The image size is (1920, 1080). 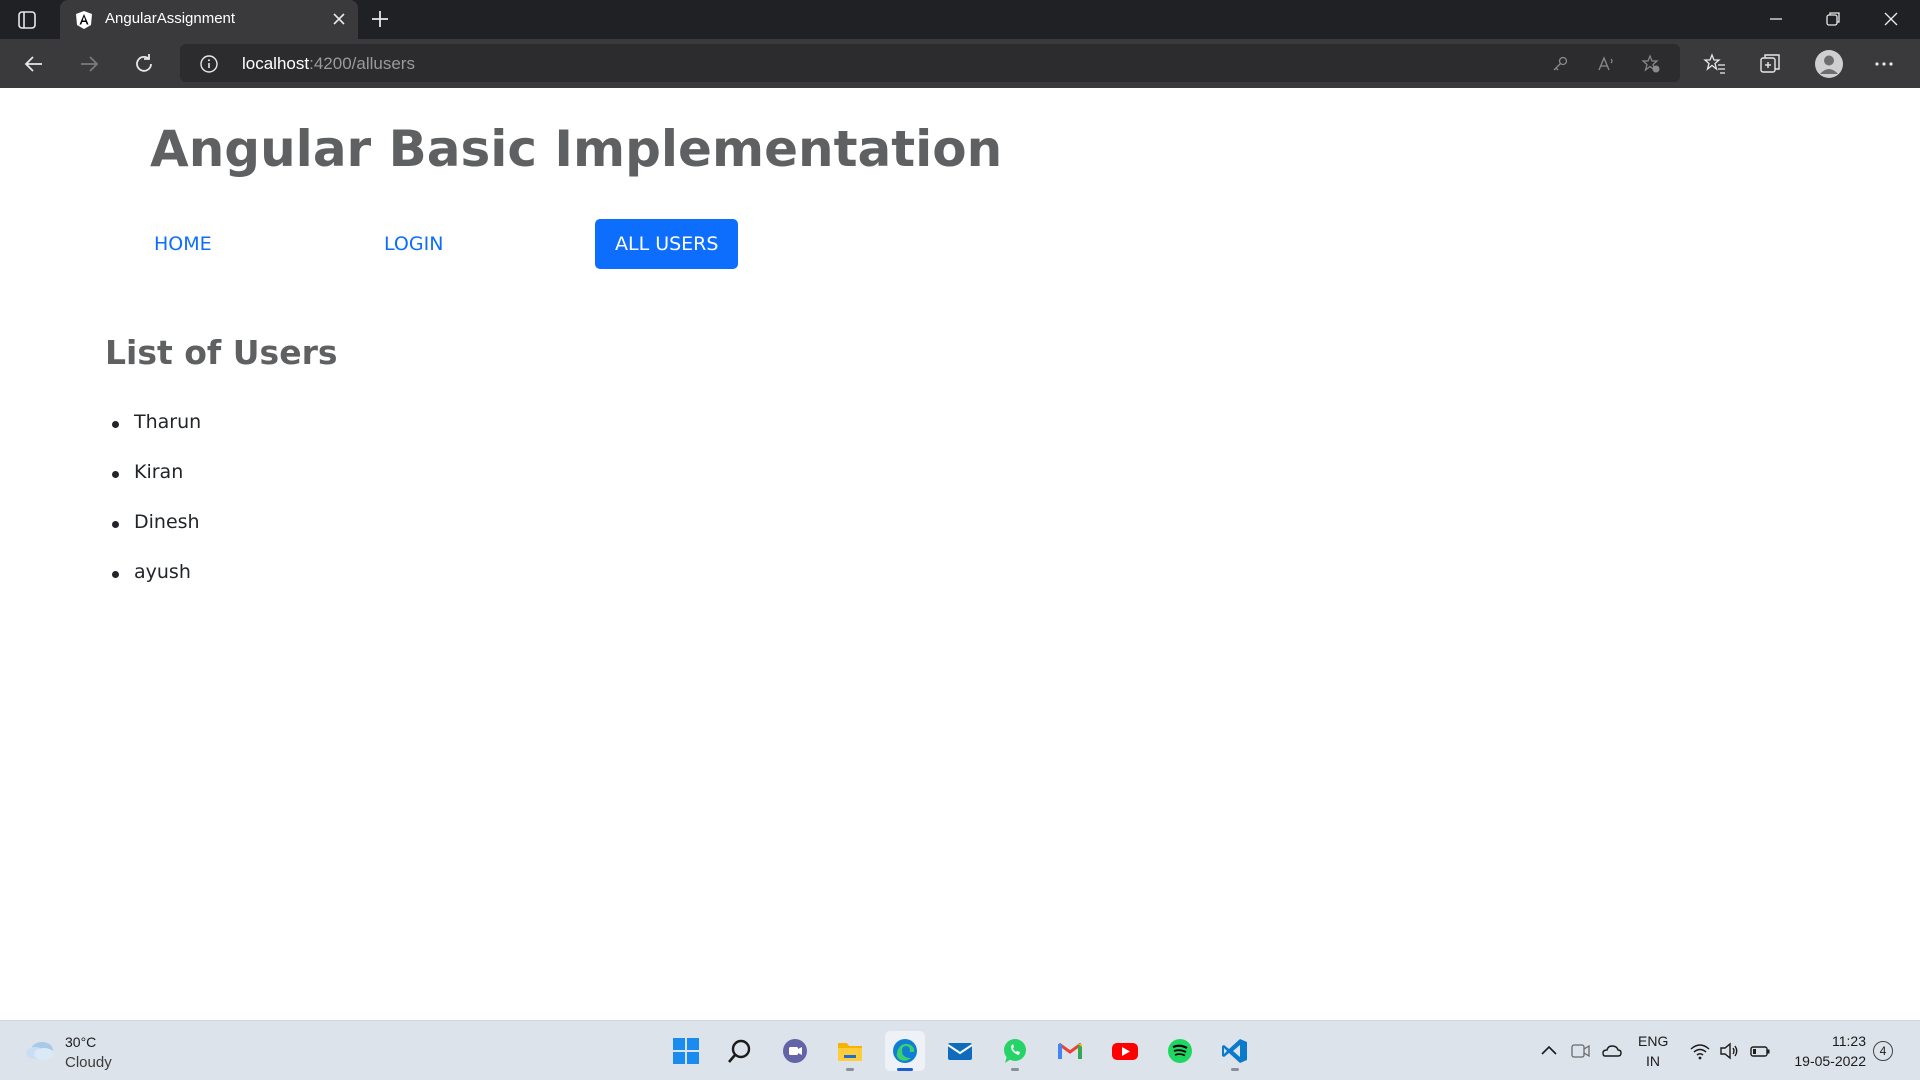 I want to click on whatsapp-button, so click(x=1015, y=1051).